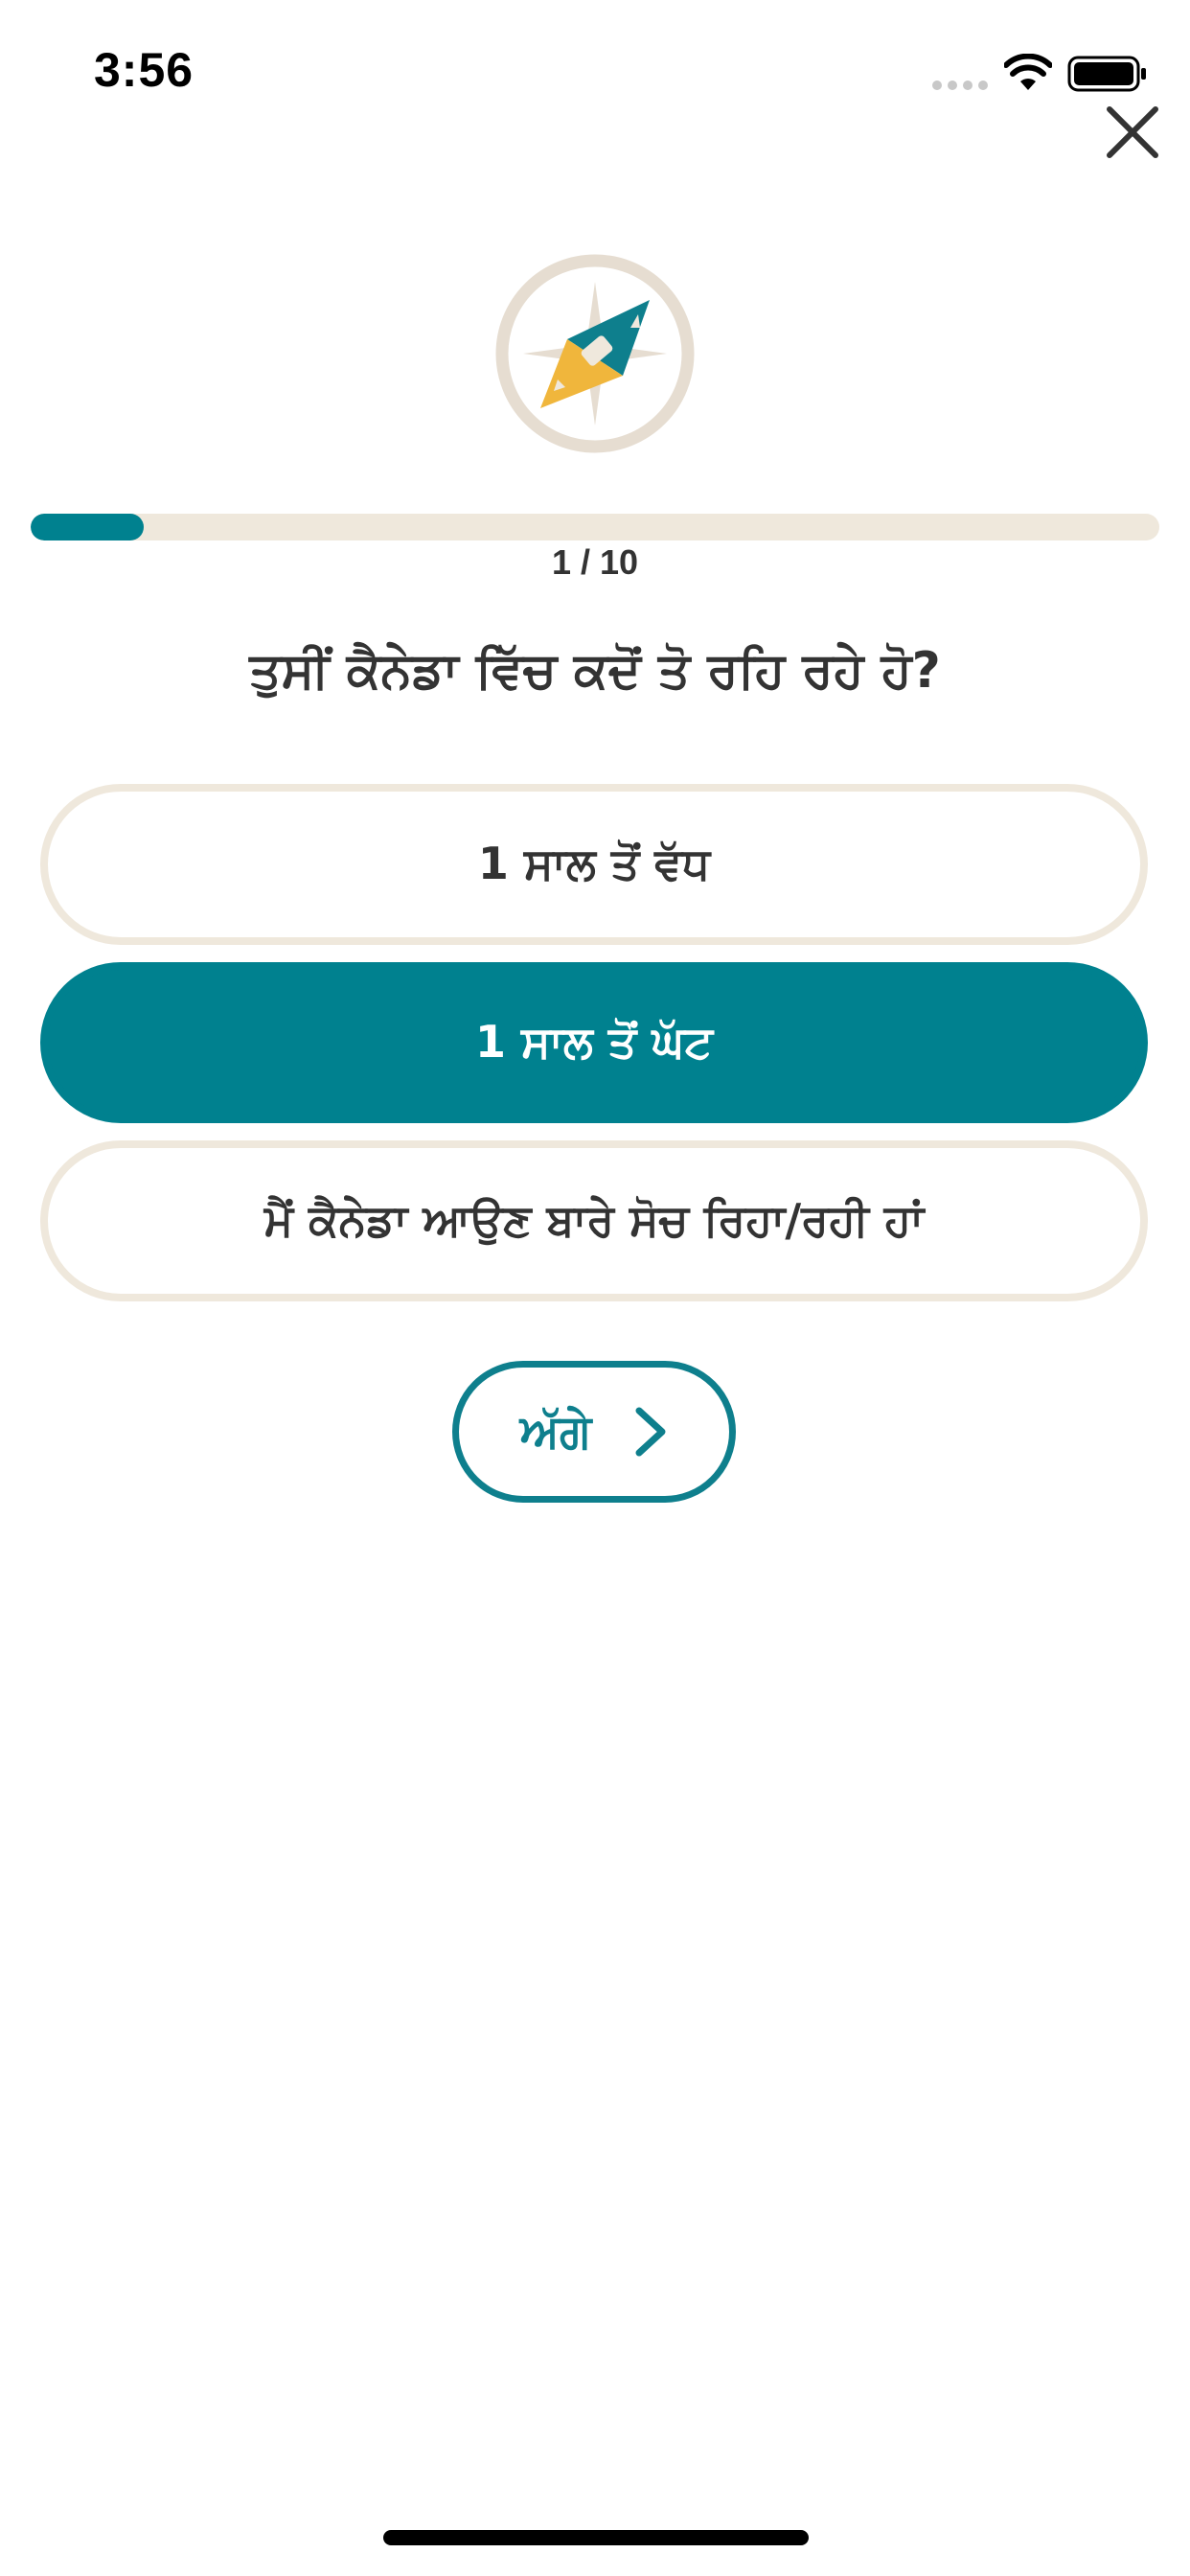  I want to click on close-button, so click(1133, 132).